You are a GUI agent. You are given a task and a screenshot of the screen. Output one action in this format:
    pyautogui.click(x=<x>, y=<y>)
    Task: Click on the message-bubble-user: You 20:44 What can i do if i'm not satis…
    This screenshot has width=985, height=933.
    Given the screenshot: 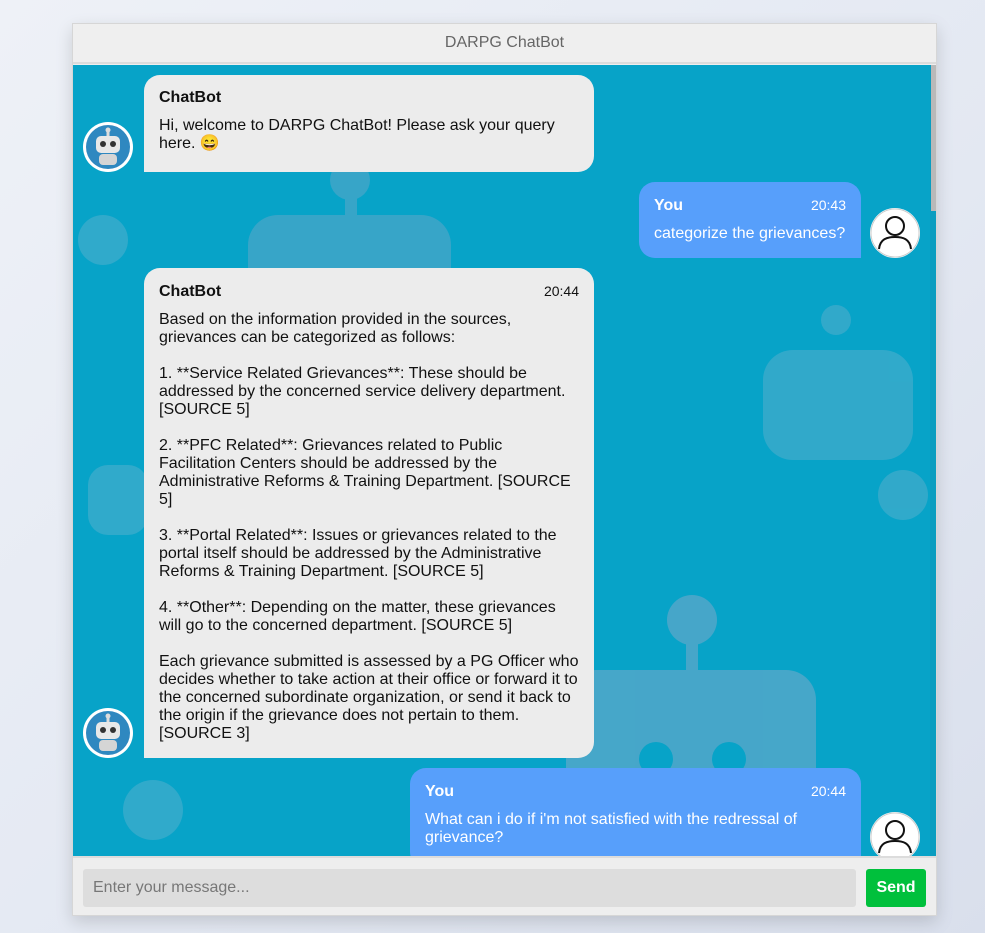 What is the action you would take?
    pyautogui.click(x=635, y=812)
    